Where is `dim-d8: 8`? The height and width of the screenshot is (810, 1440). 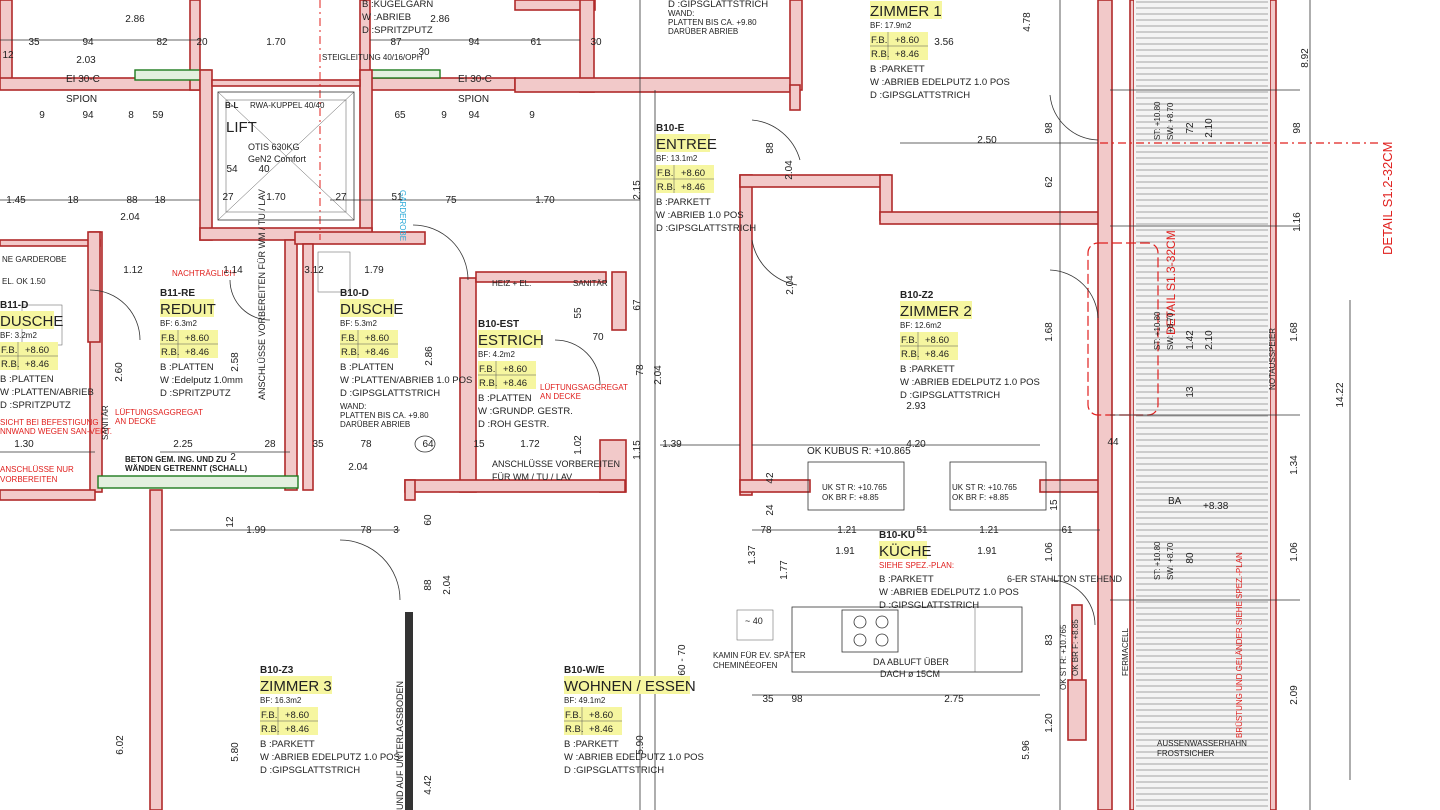 dim-d8: 8 is located at coordinates (131, 115).